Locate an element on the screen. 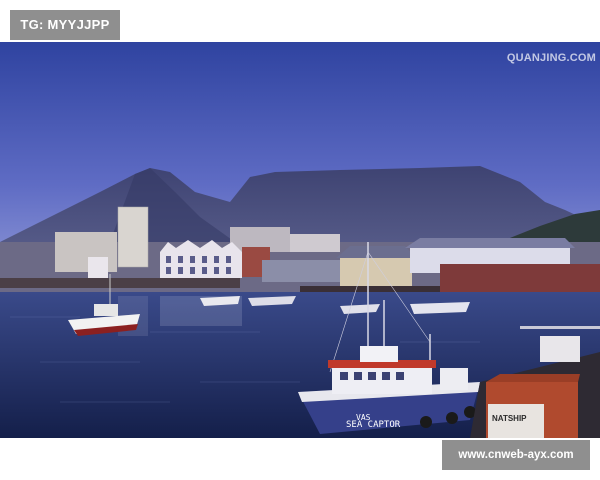 The height and width of the screenshot is (480, 600). trawler-bridge is located at coordinates (379, 354).